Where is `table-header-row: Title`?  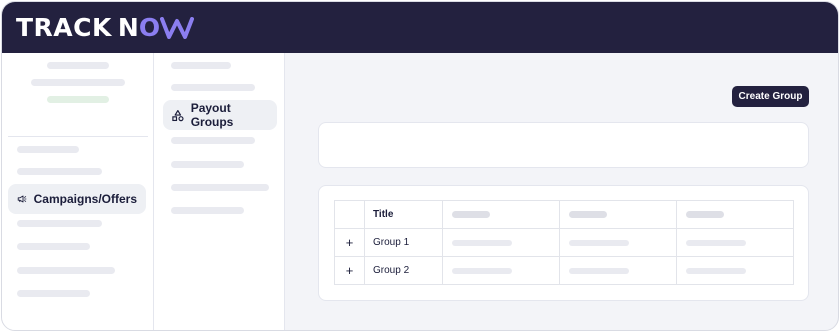
table-header-row: Title is located at coordinates (564, 214).